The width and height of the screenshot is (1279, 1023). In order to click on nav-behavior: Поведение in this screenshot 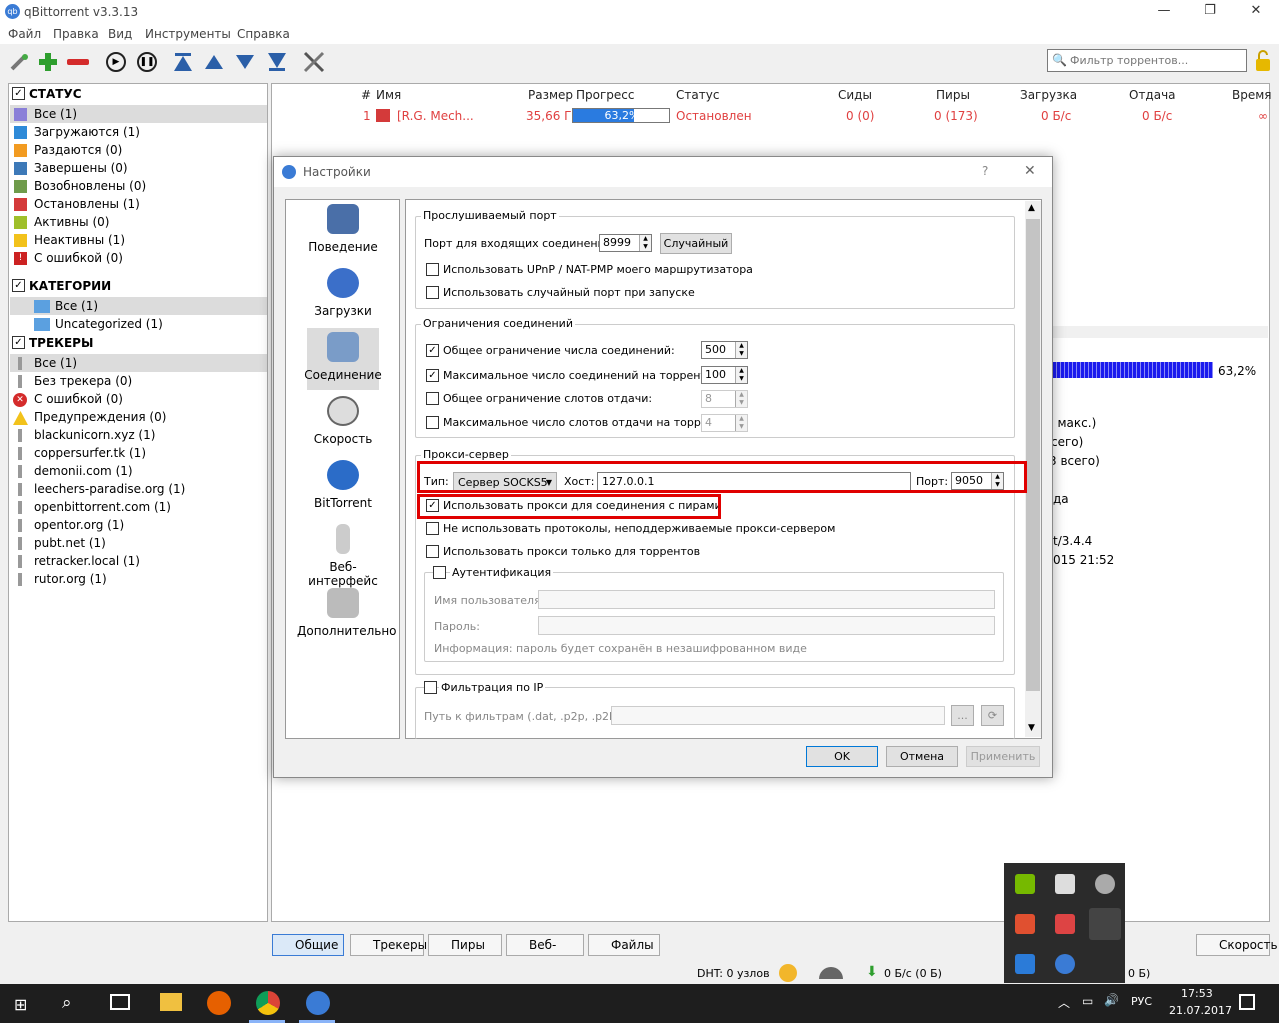, I will do `click(343, 231)`.